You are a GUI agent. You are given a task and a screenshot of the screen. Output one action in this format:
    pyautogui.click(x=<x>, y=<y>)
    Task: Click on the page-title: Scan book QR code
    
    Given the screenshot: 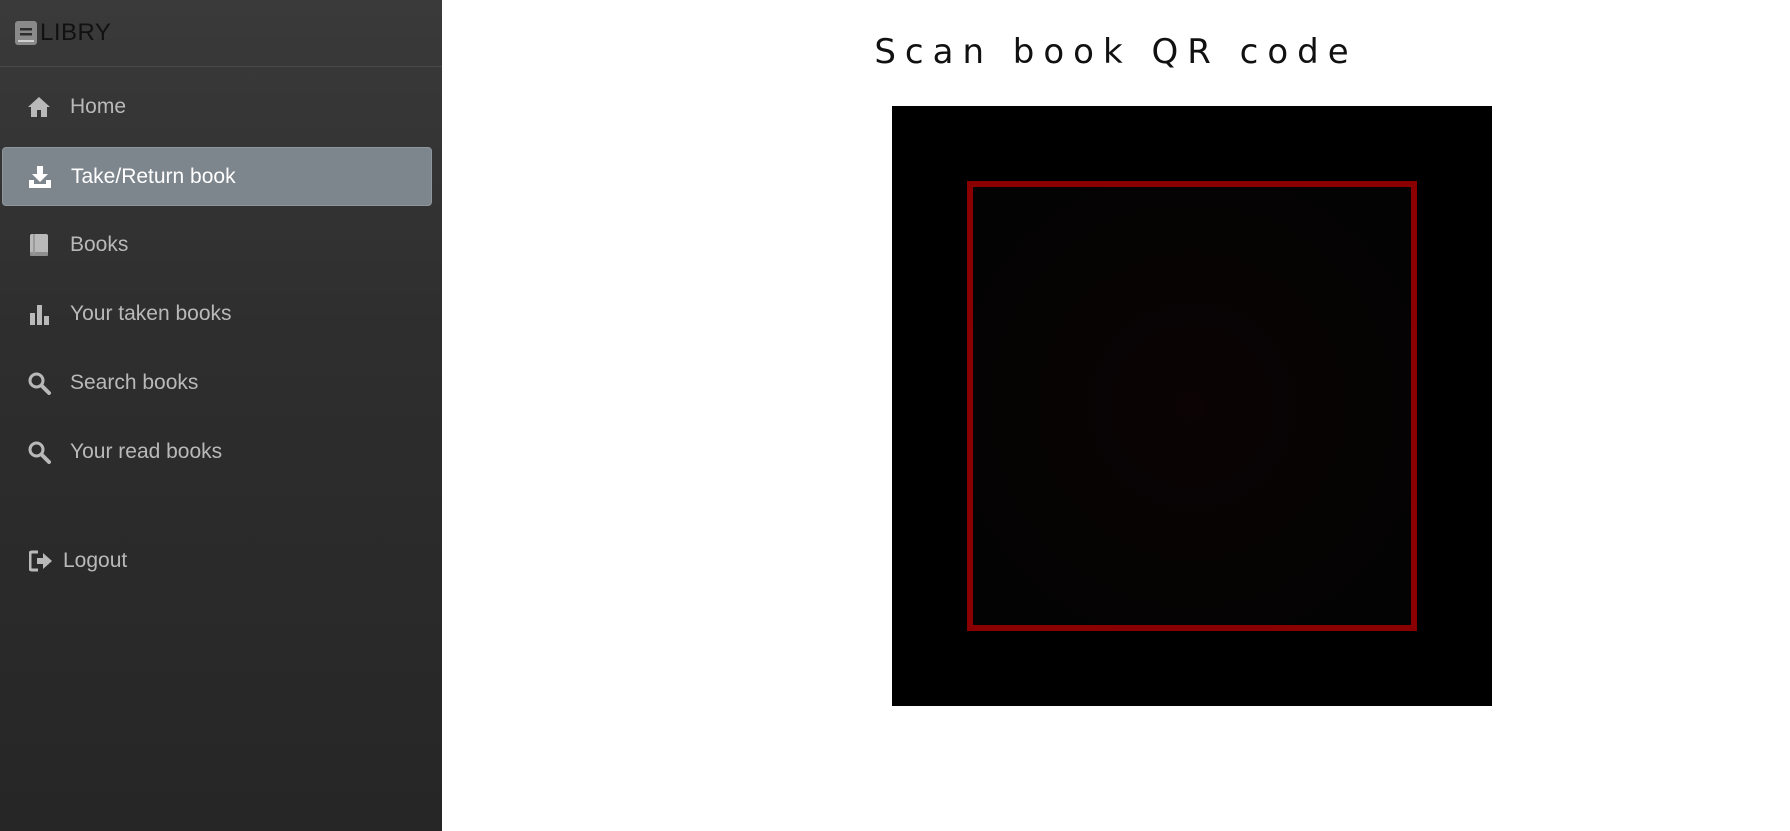 What is the action you would take?
    pyautogui.click(x=1116, y=52)
    